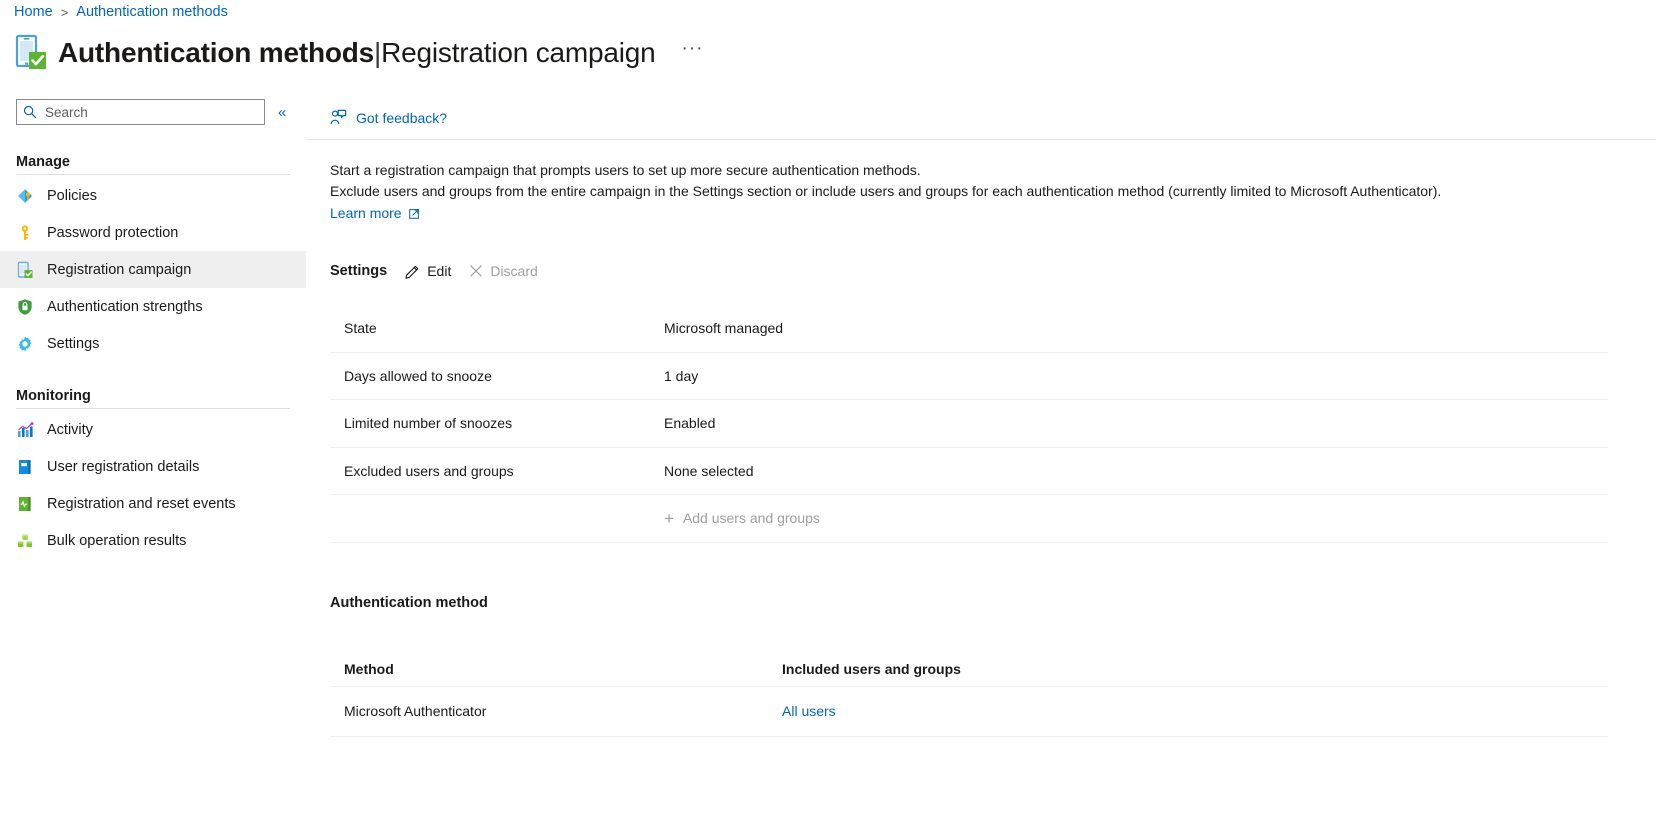 The width and height of the screenshot is (1656, 831). What do you see at coordinates (153, 174) in the screenshot?
I see `sidebar-divider-manage` at bounding box center [153, 174].